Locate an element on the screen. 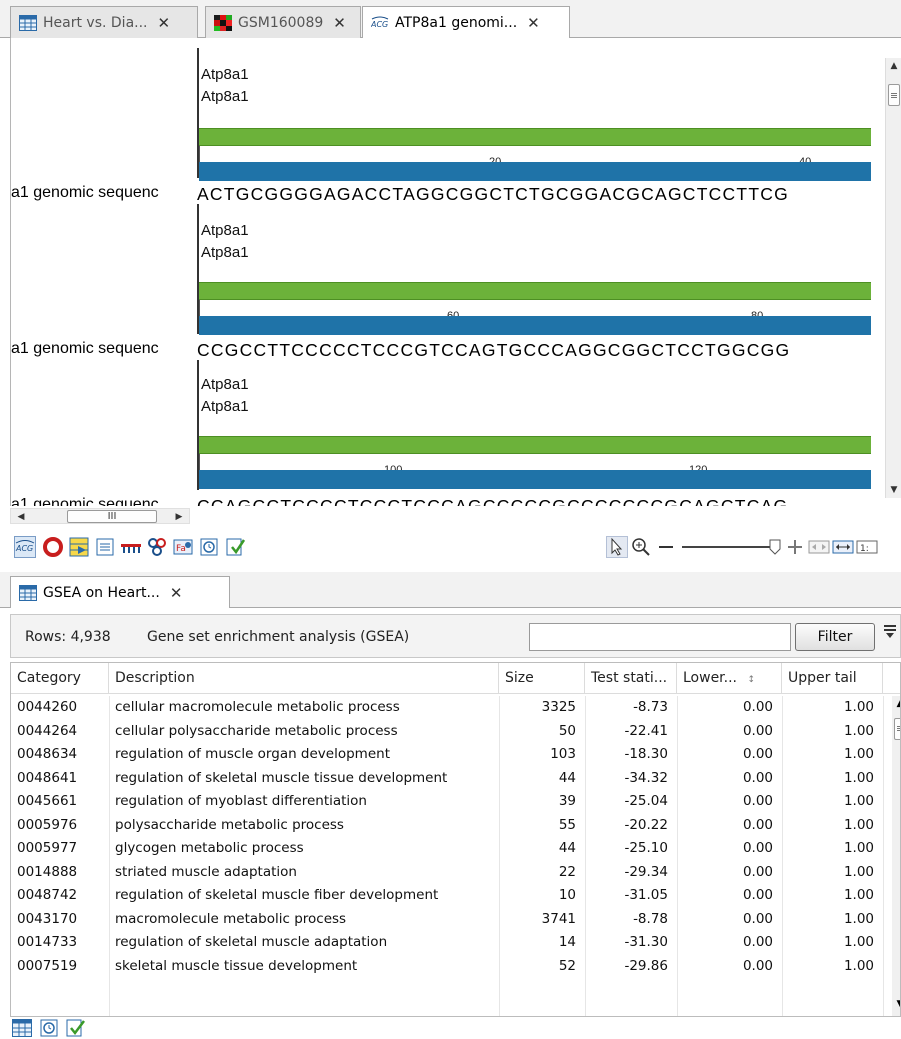 Image resolution: width=901 pixels, height=1039 pixels. scrollbar-thumb: III is located at coordinates (112, 516).